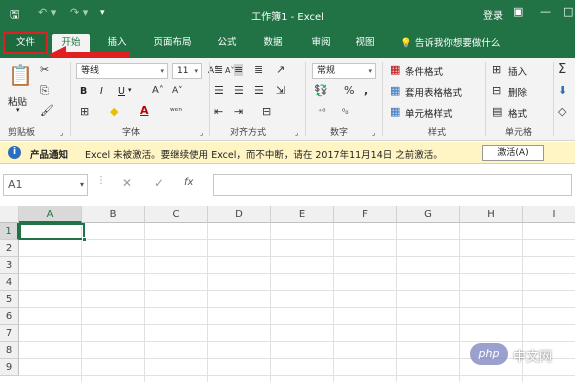  What do you see at coordinates (513, 153) in the screenshot?
I see `activate-button: 激活(A)` at bounding box center [513, 153].